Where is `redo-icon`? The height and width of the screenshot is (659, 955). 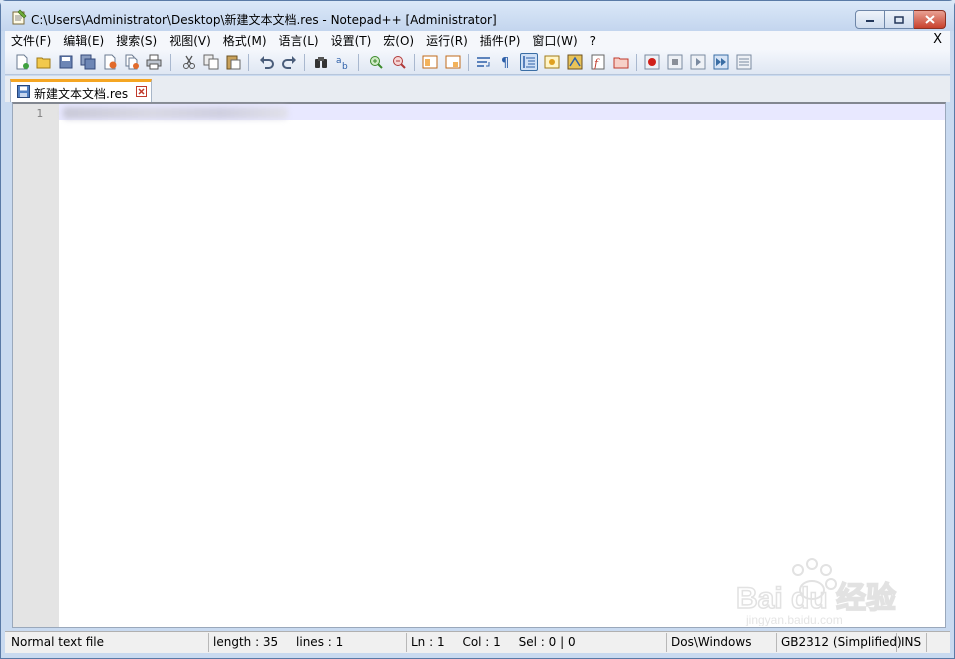 redo-icon is located at coordinates (289, 62).